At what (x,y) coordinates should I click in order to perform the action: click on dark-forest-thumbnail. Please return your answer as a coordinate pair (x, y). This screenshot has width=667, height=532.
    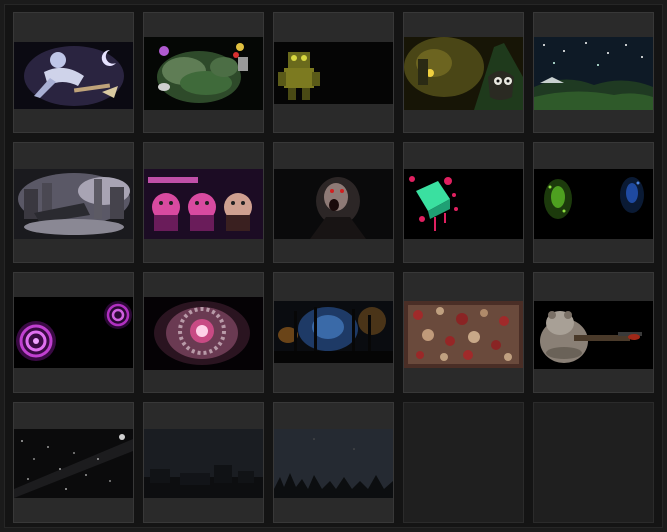
    Looking at the image, I should click on (333, 463).